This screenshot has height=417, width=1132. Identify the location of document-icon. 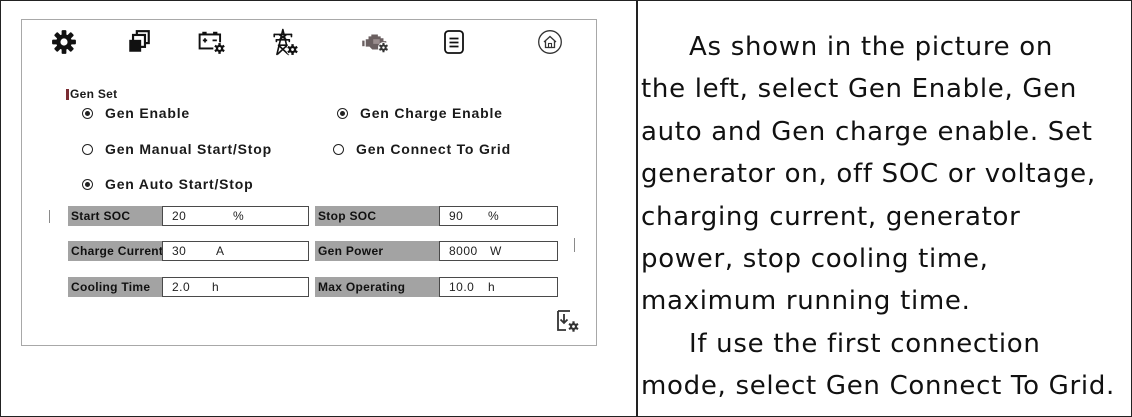
(454, 42).